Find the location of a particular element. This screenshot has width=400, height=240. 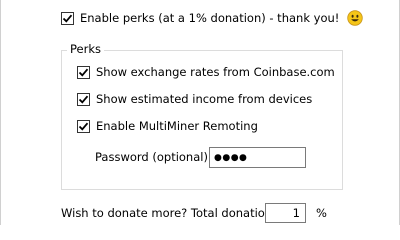

coinbase-rates-label: Show exchange rates from Coinbase.com is located at coordinates (215, 72).